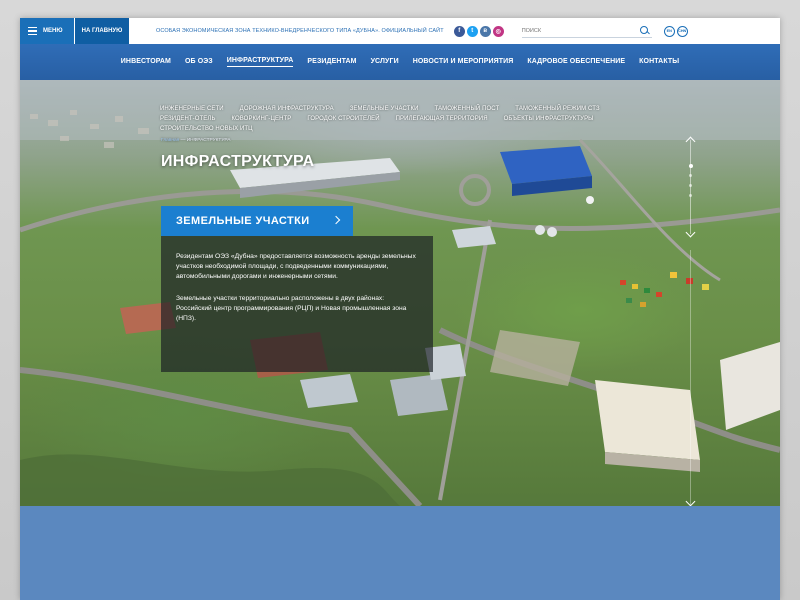  What do you see at coordinates (238, 161) in the screenshot?
I see `page-title: ИНФРАСТРУКТУРА` at bounding box center [238, 161].